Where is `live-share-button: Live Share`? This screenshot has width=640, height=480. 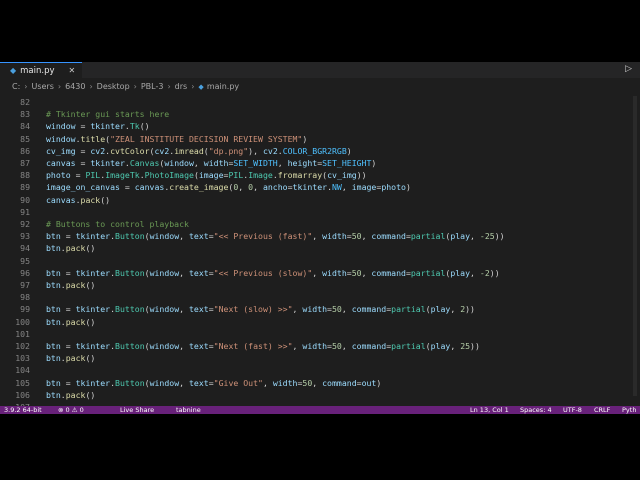 live-share-button: Live Share is located at coordinates (137, 410).